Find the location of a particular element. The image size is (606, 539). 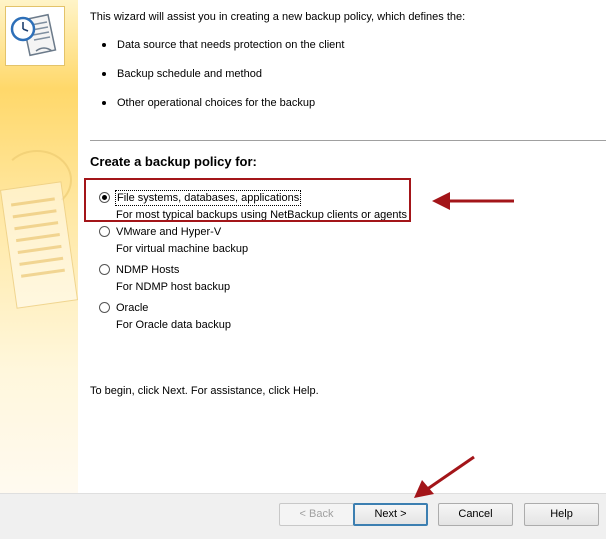

option-description: For Oracle data backup is located at coordinates (173, 325).